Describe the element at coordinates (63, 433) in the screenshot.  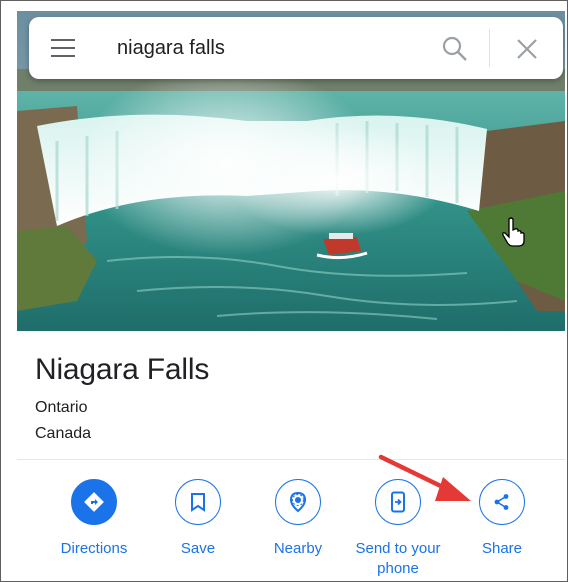
I see `place-country: Canada` at that location.